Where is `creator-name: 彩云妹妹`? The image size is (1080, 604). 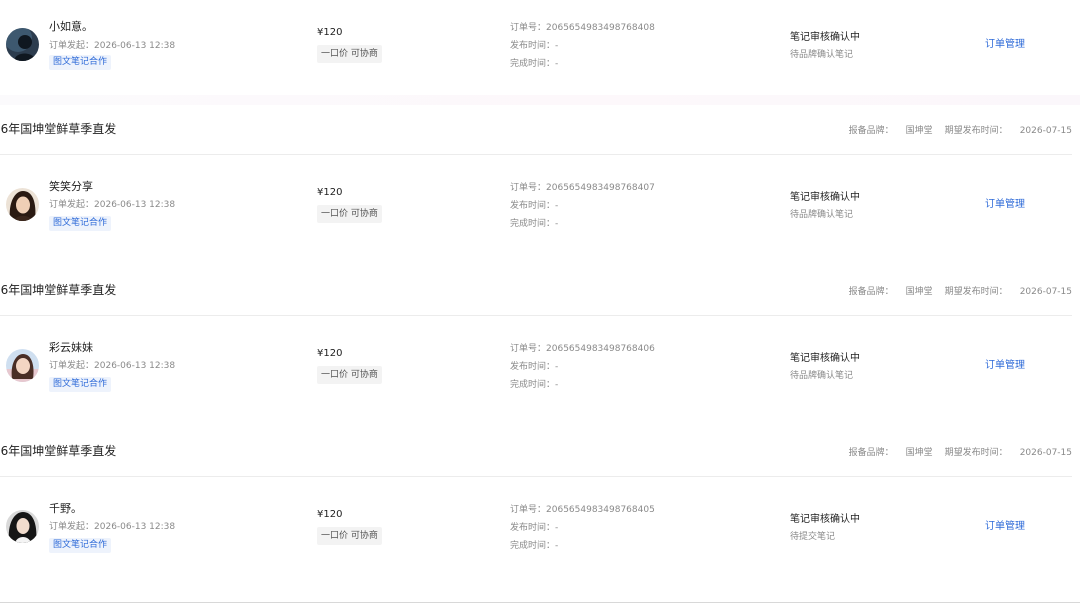
creator-name: 彩云妹妹 is located at coordinates (71, 347).